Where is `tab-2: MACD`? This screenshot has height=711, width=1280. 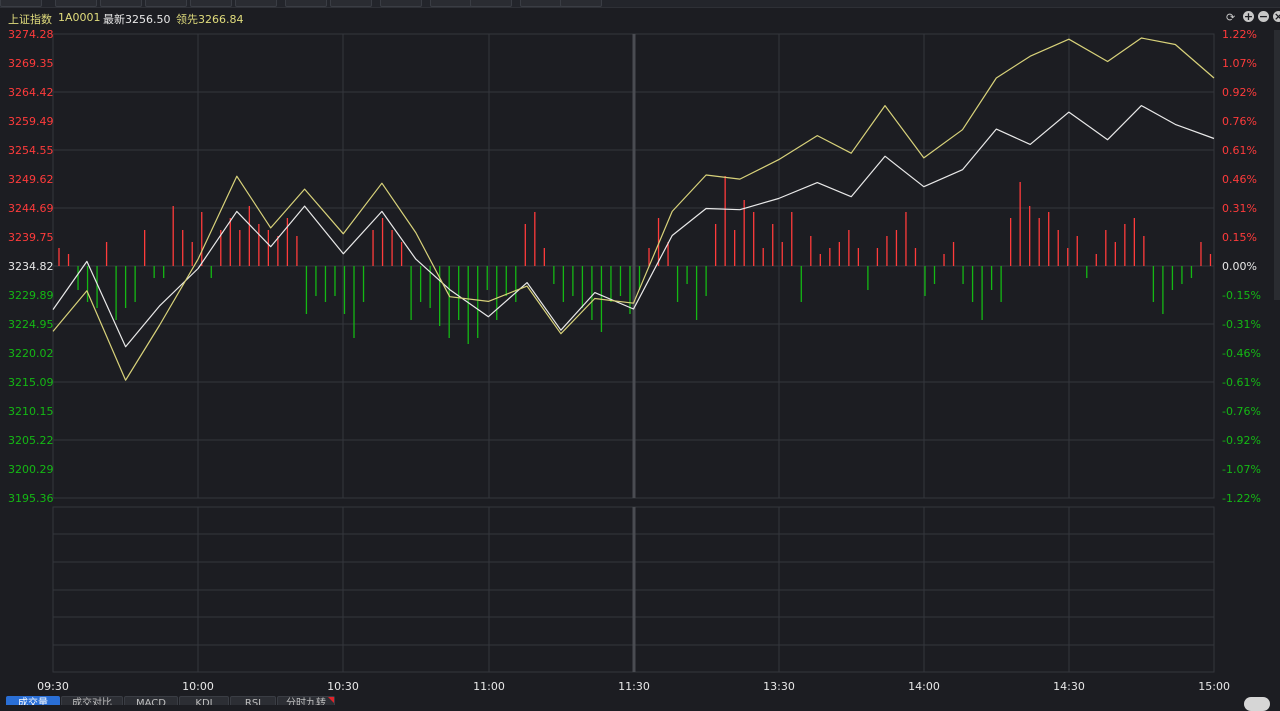
tab-2: MACD is located at coordinates (151, 700).